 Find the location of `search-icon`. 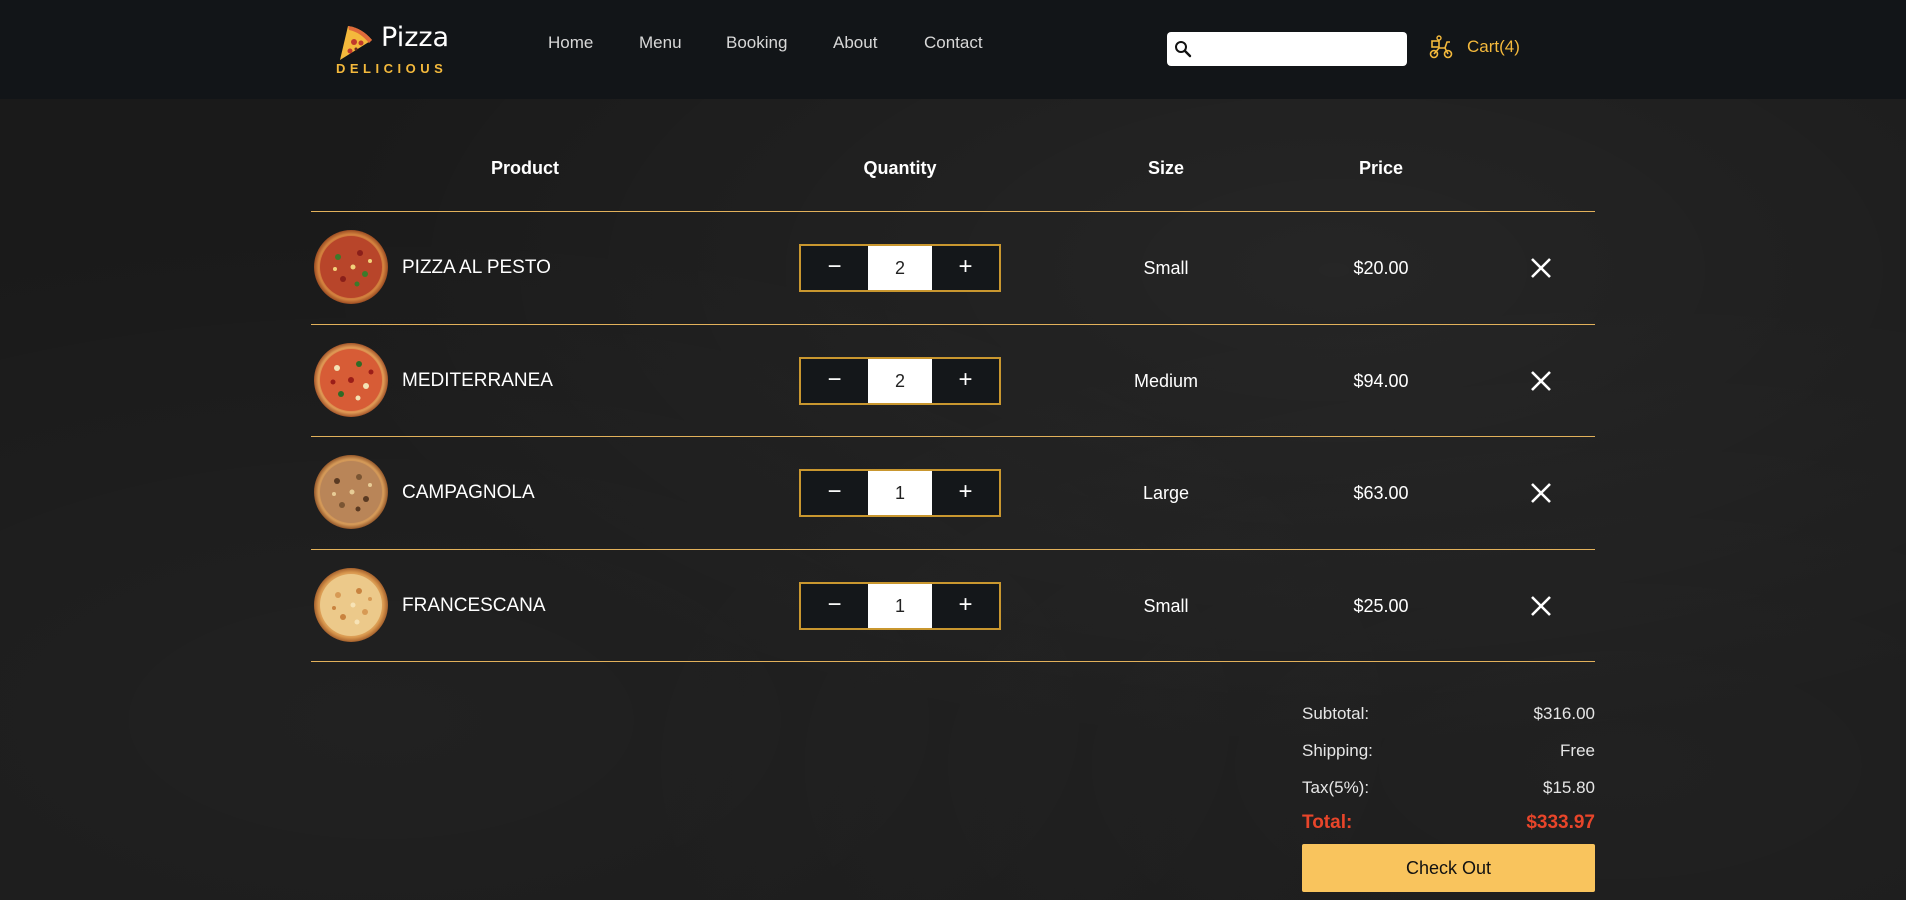

search-icon is located at coordinates (1183, 49).